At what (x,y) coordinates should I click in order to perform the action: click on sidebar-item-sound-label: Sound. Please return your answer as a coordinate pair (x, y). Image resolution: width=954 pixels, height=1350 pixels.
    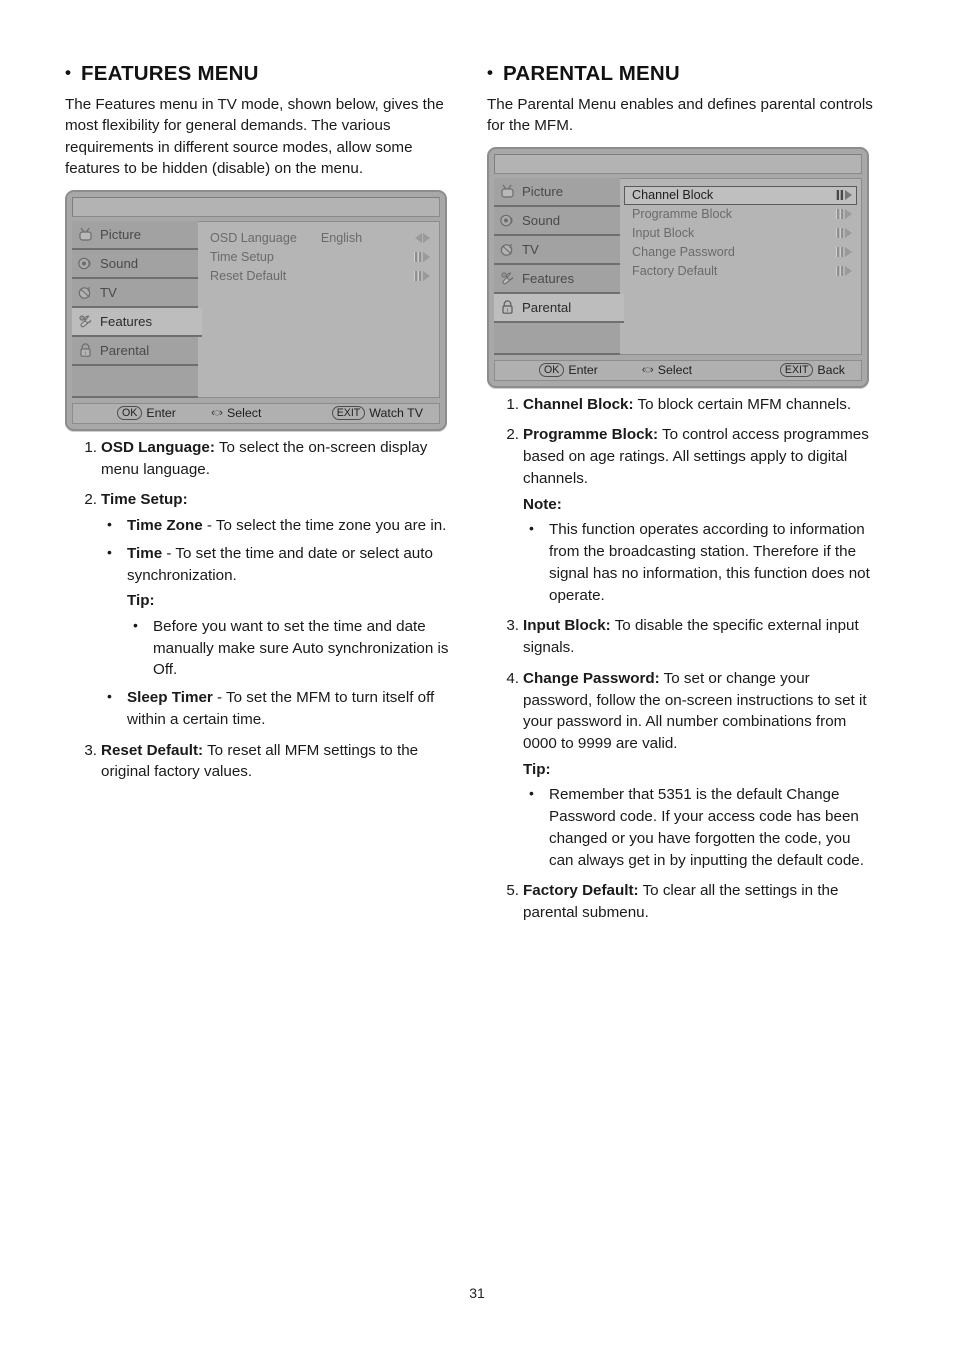
    Looking at the image, I should click on (541, 220).